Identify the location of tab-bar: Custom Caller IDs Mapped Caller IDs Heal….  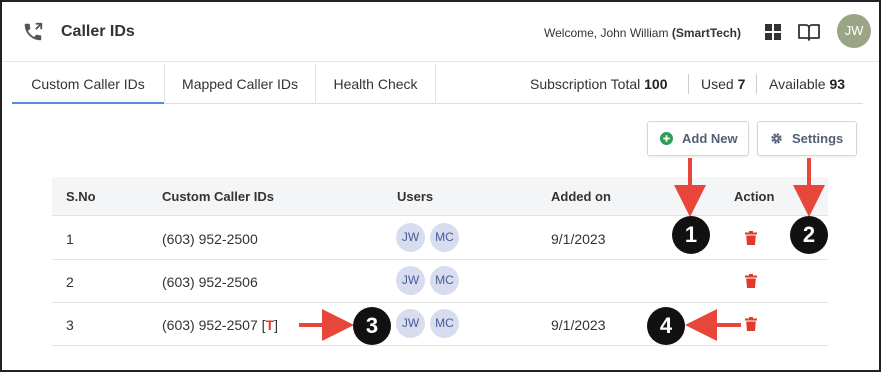
(437, 84).